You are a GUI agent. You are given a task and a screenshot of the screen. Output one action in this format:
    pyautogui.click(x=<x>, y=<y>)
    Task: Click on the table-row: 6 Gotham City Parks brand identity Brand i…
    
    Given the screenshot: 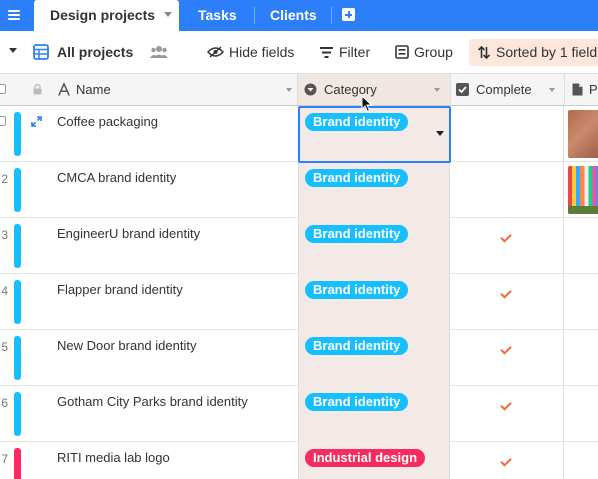 What is the action you would take?
    pyautogui.click(x=299, y=414)
    